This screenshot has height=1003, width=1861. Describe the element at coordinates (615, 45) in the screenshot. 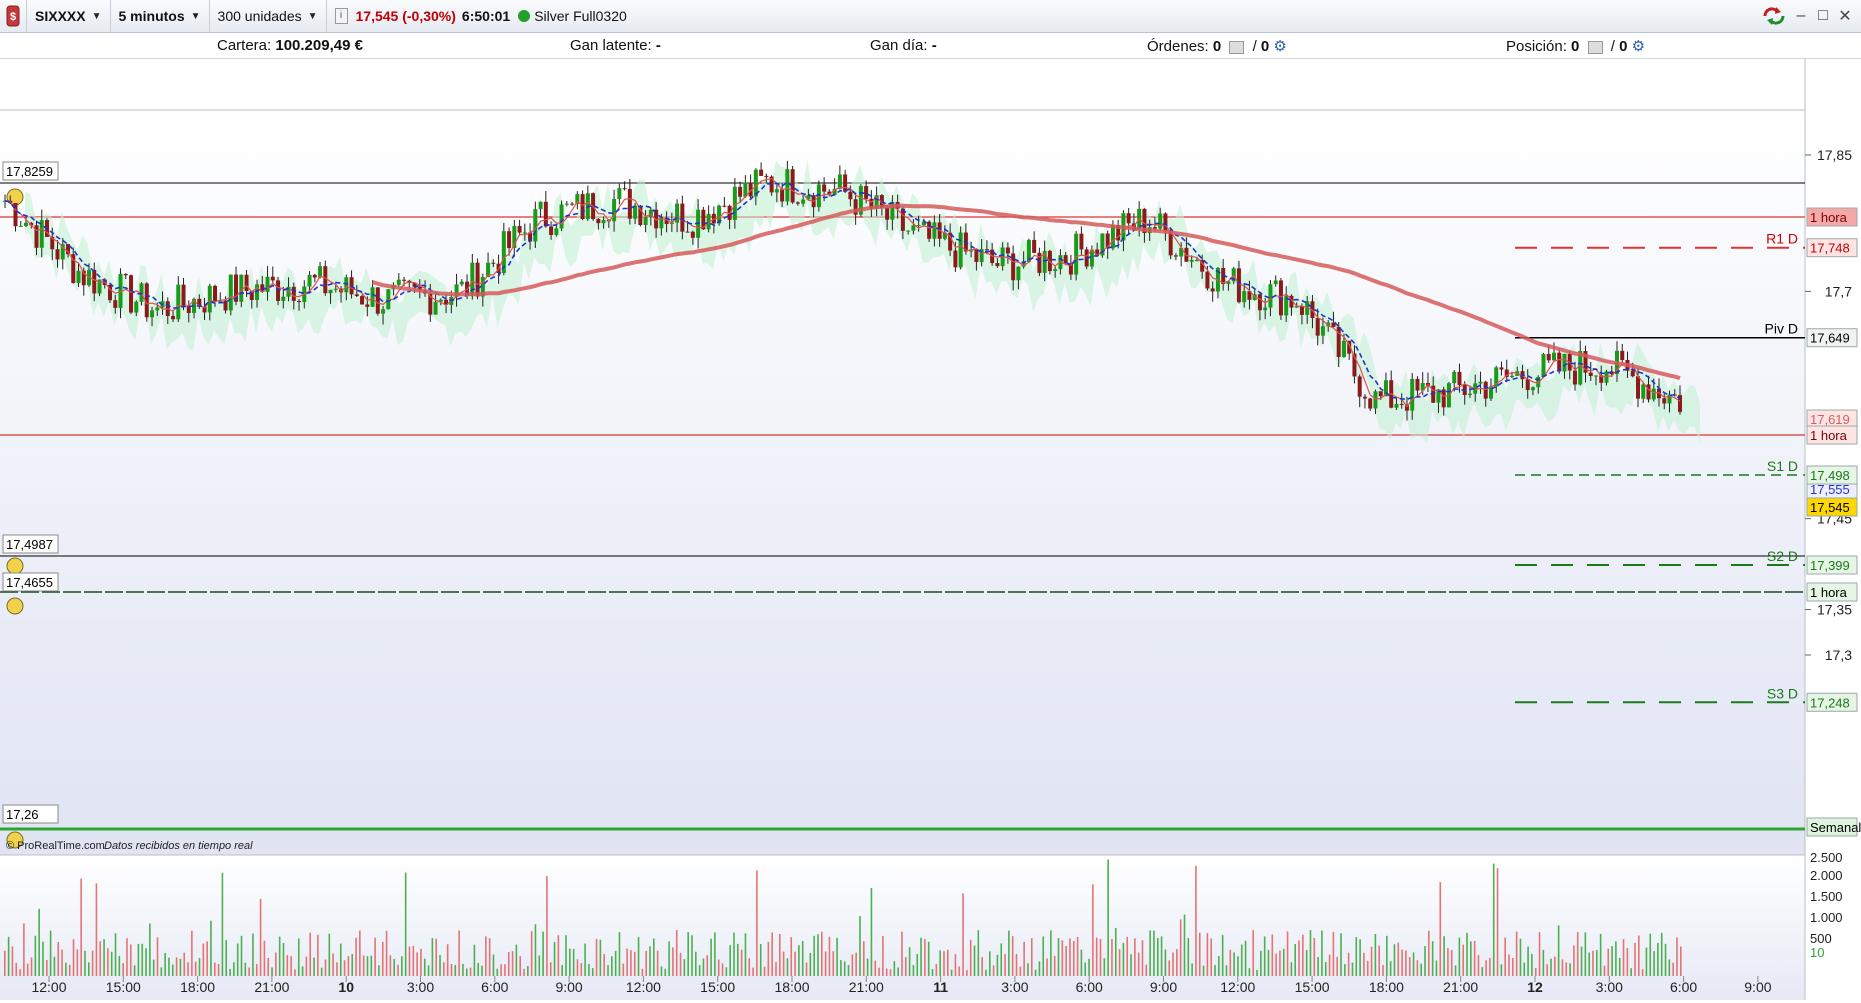

I see `gan-latente: Gan latente: -` at that location.